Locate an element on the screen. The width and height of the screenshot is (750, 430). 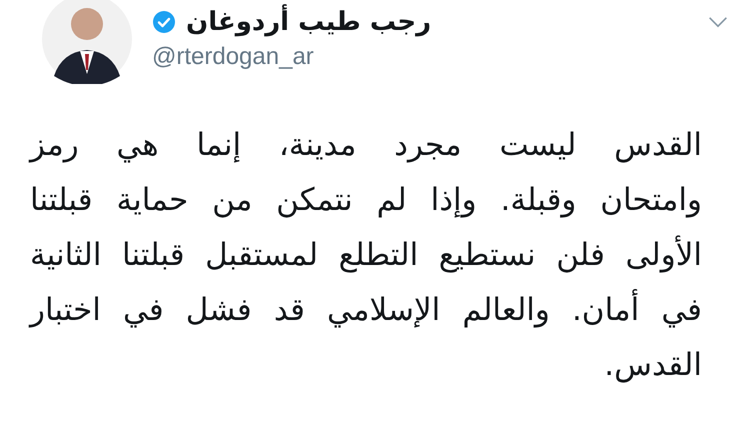
tweet-text-line: القدس ليست مجرد مدينة، إنما هي رمز is located at coordinates (366, 145).